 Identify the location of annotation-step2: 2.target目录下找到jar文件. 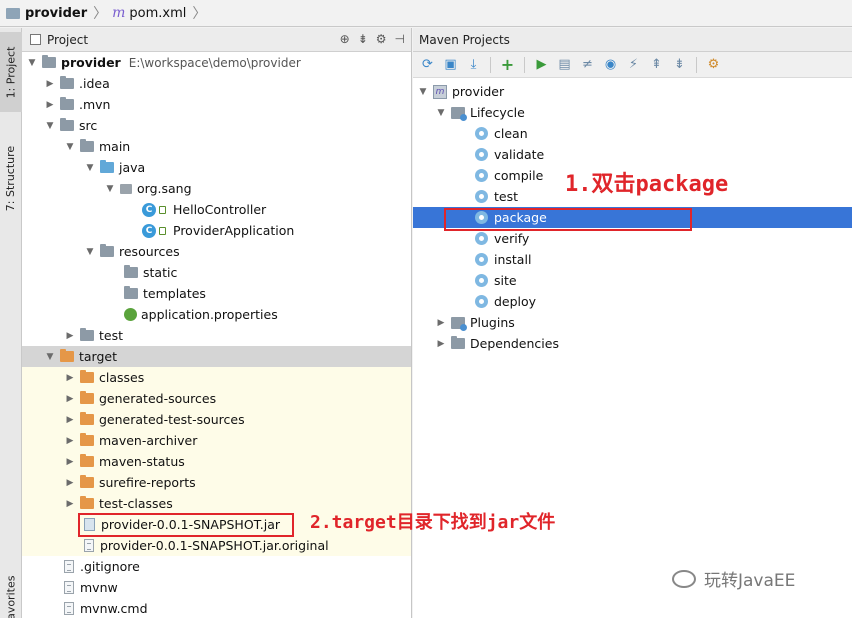
(433, 522).